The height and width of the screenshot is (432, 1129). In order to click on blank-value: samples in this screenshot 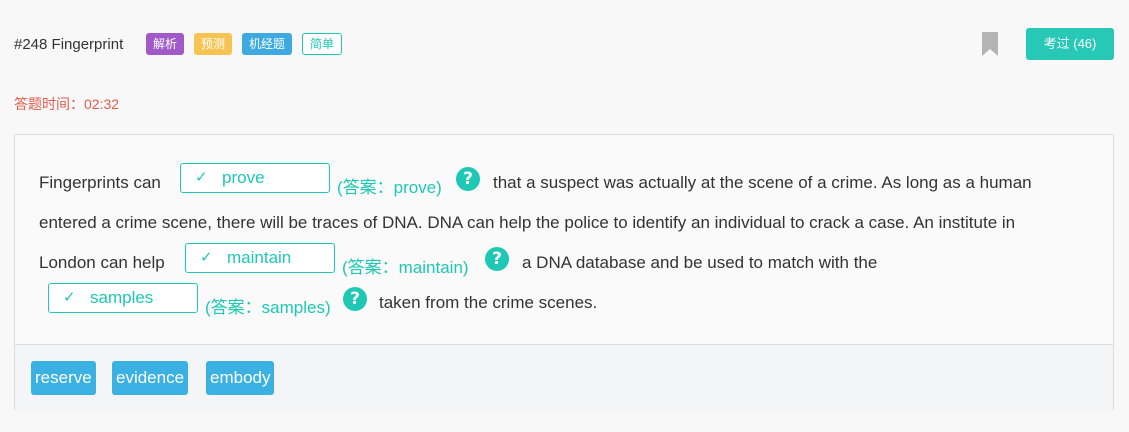, I will do `click(122, 297)`.